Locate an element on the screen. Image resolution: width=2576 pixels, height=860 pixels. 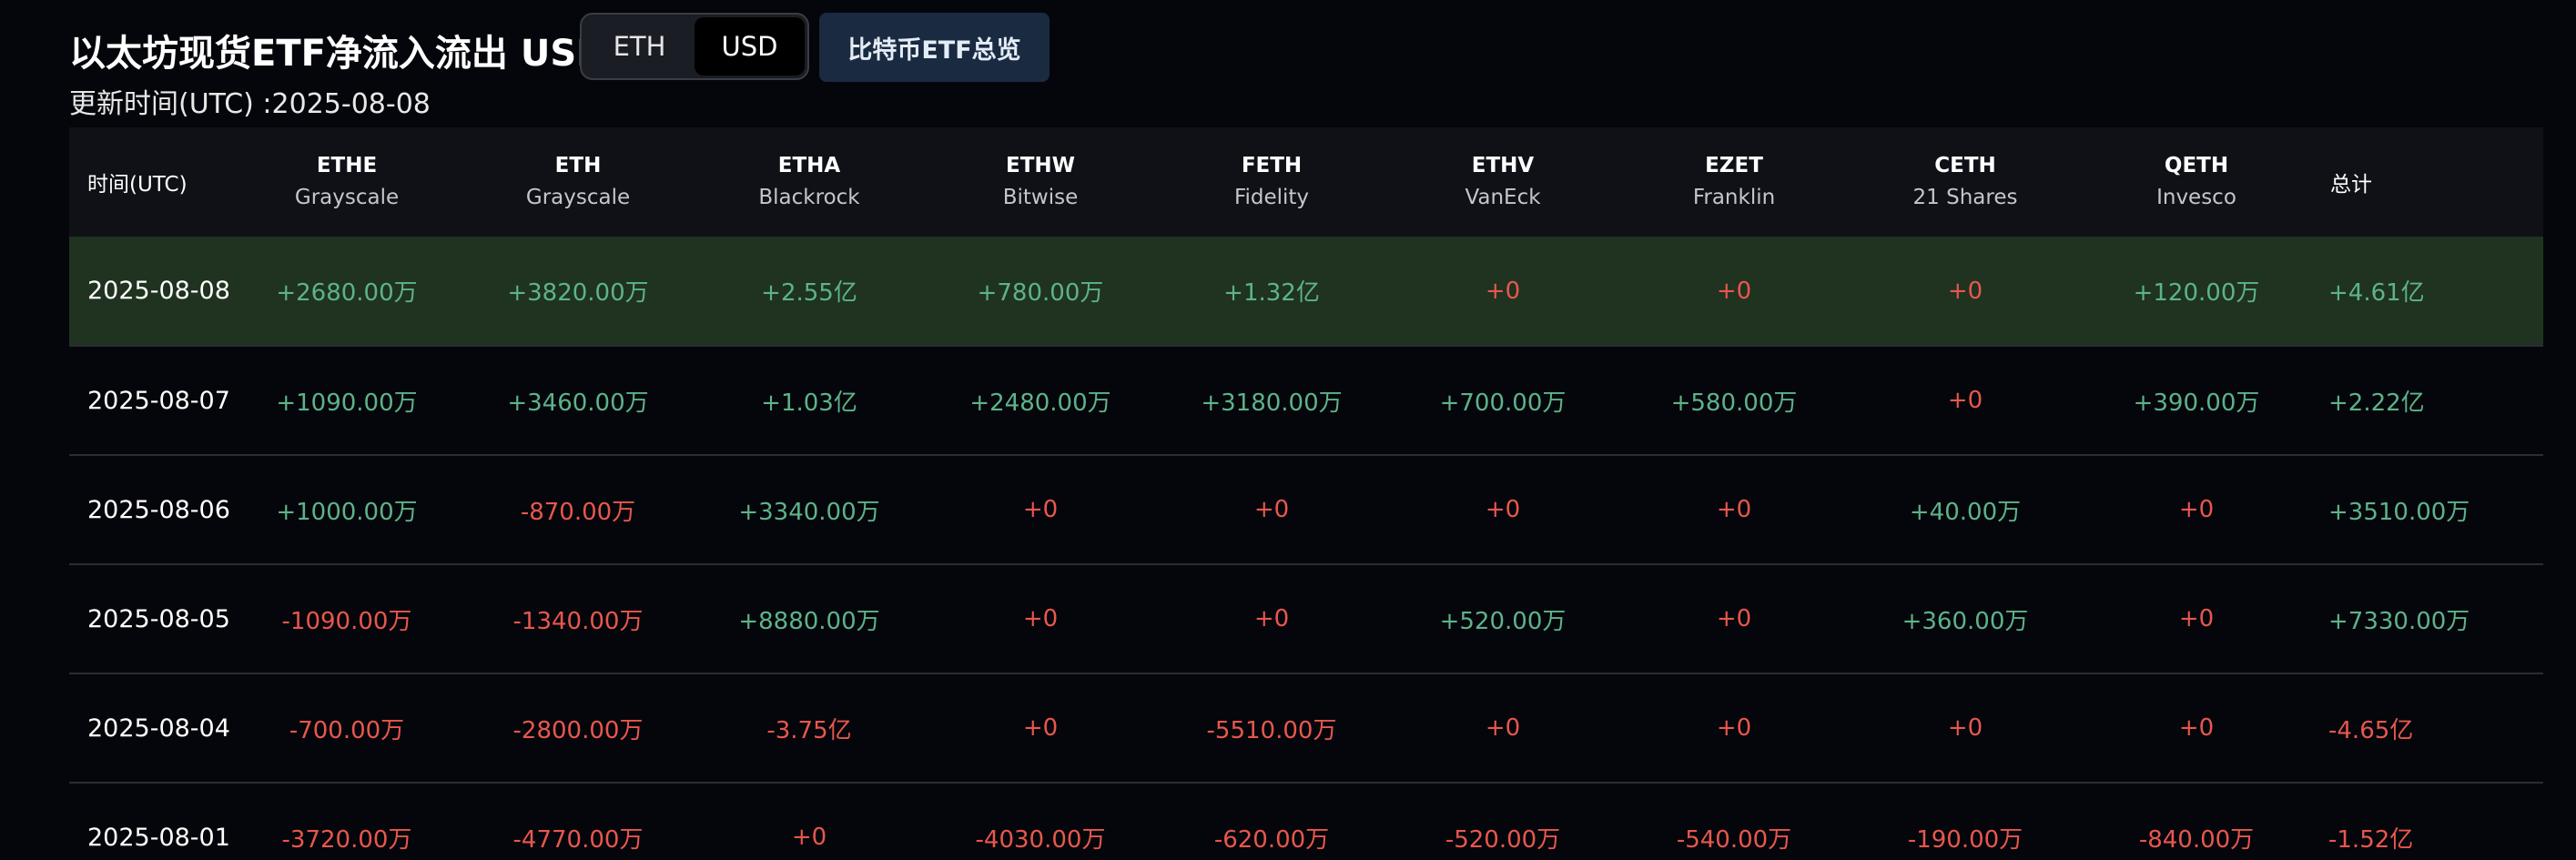
column-header-total: 总计 is located at coordinates (2427, 182).